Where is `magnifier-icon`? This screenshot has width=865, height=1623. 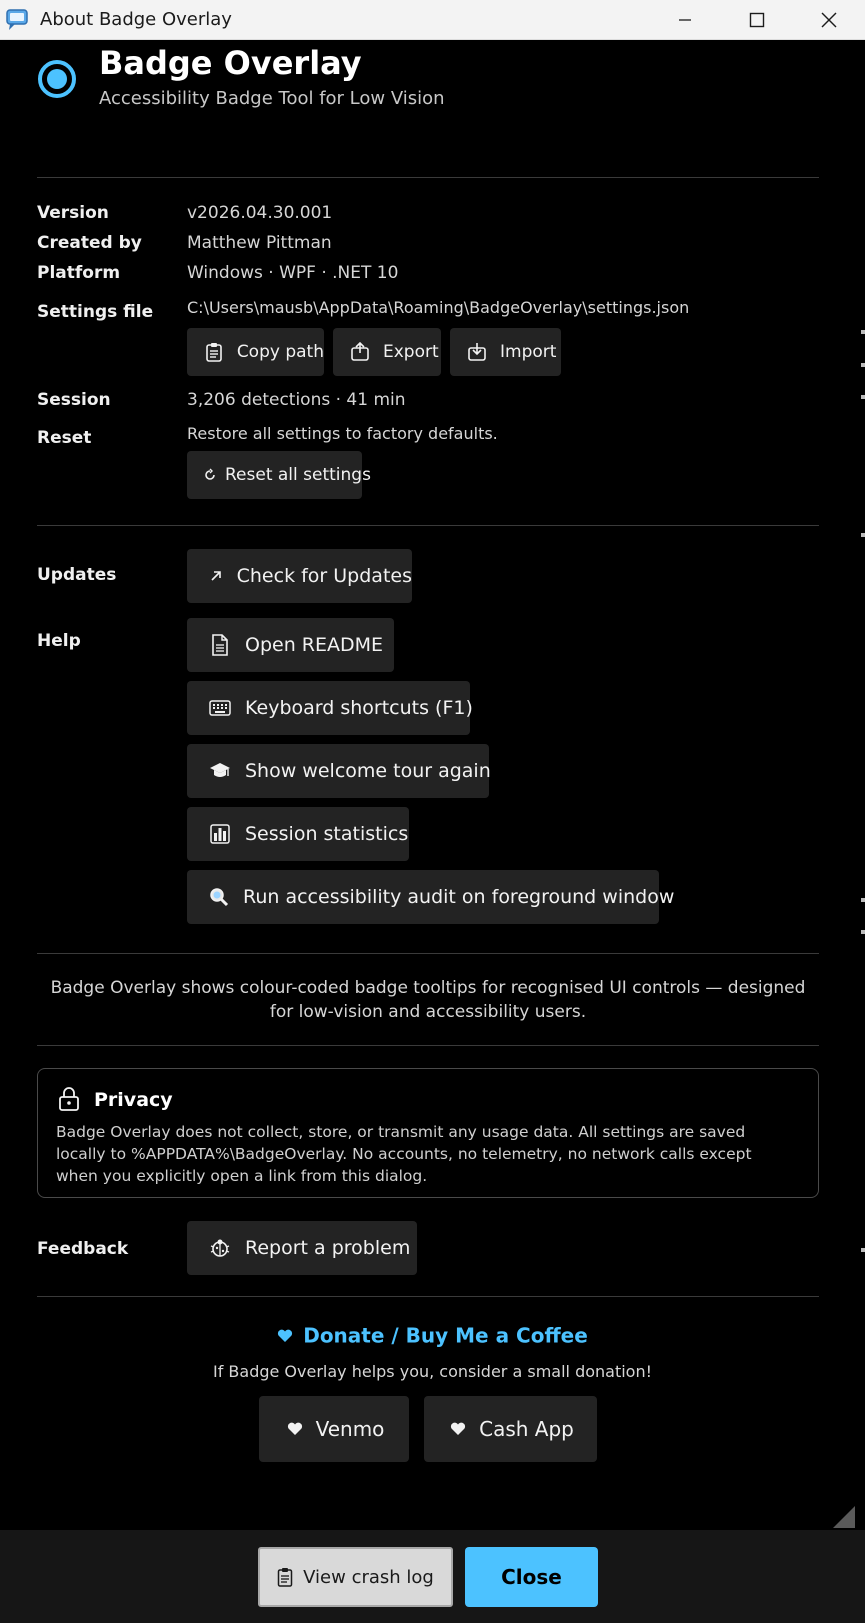 magnifier-icon is located at coordinates (219, 897).